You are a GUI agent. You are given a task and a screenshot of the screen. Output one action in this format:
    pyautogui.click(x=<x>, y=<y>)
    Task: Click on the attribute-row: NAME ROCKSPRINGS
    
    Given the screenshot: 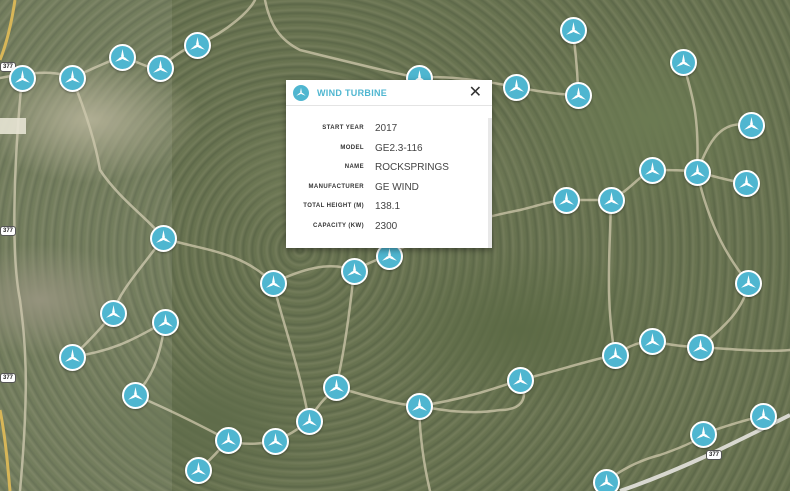 What is the action you would take?
    pyautogui.click(x=389, y=168)
    